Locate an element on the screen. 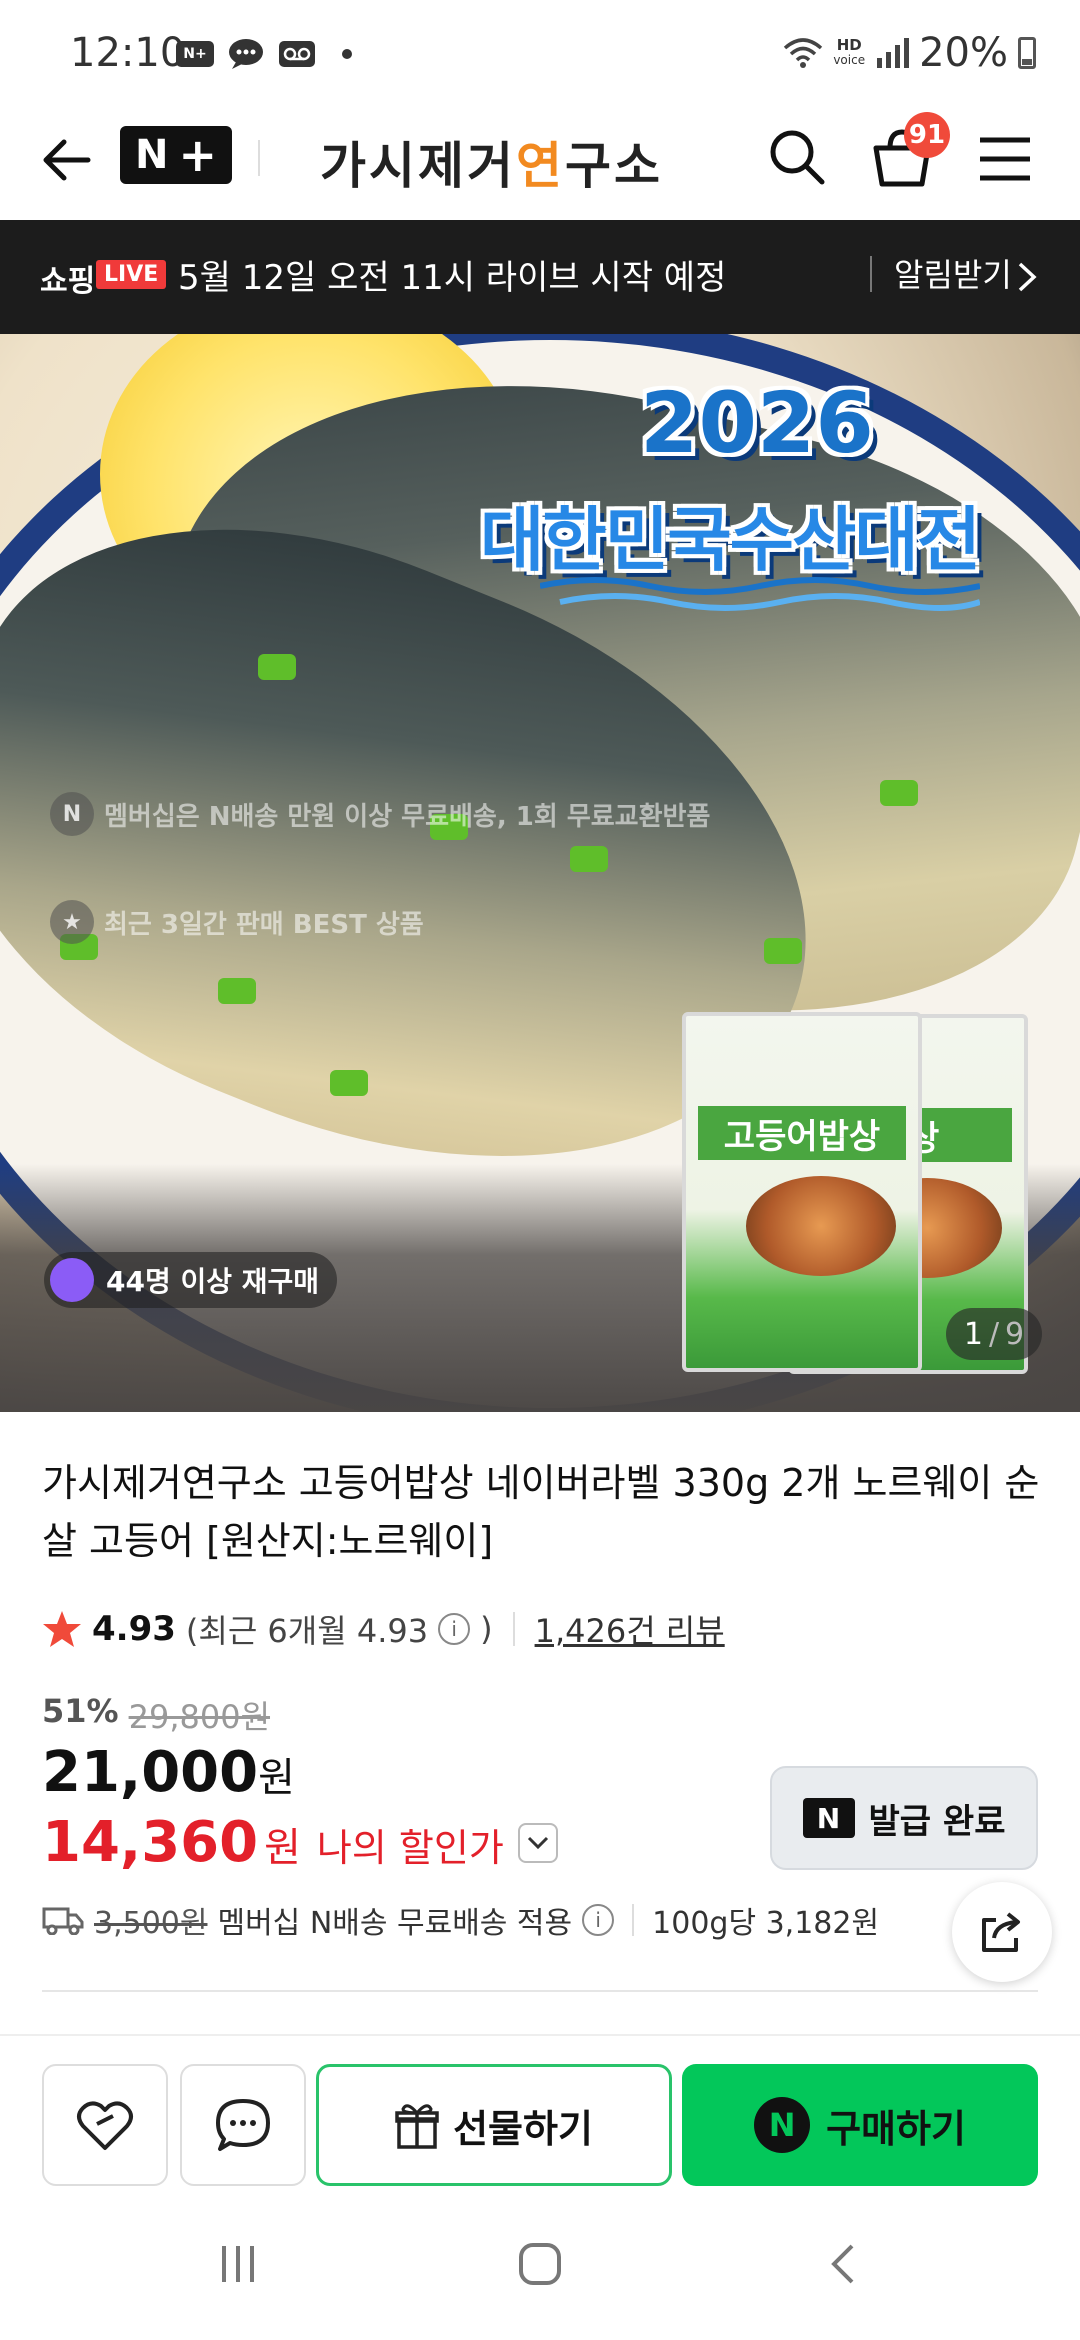 The height and width of the screenshot is (2340, 1080). nplus-notification-icon: N+ is located at coordinates (195, 54).